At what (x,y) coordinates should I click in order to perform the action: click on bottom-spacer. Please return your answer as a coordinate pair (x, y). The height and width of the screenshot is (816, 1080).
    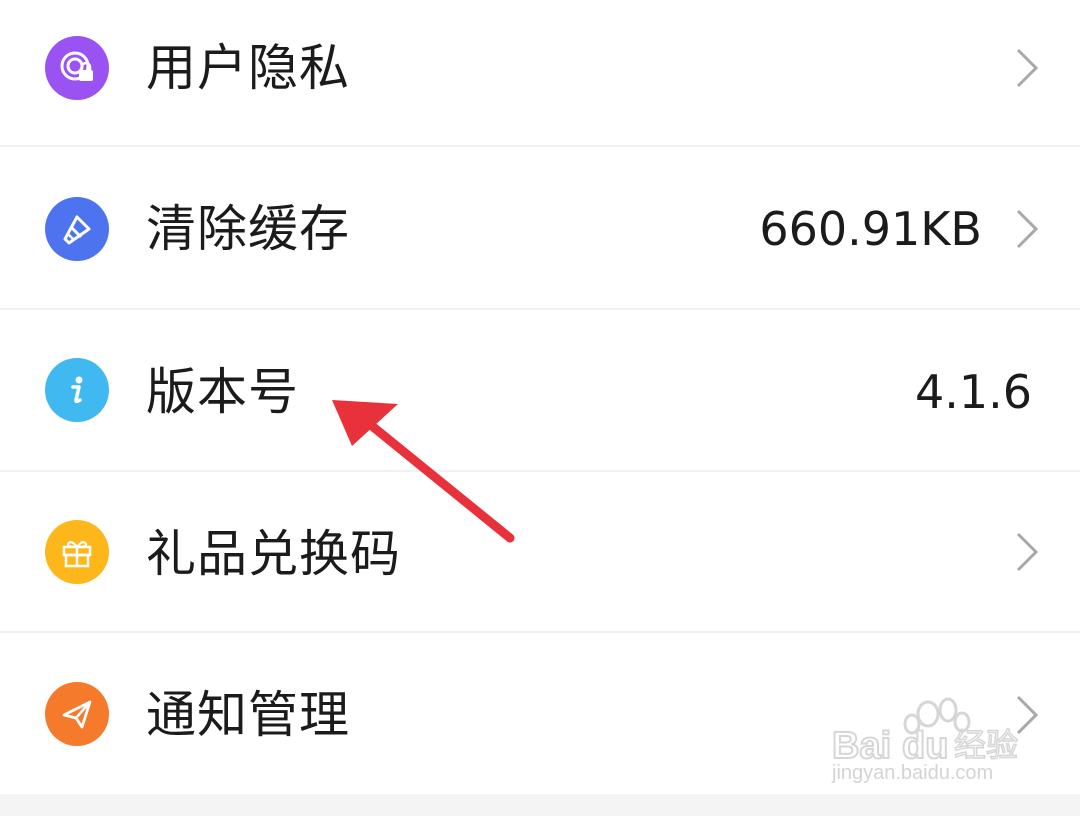
    Looking at the image, I should click on (540, 805).